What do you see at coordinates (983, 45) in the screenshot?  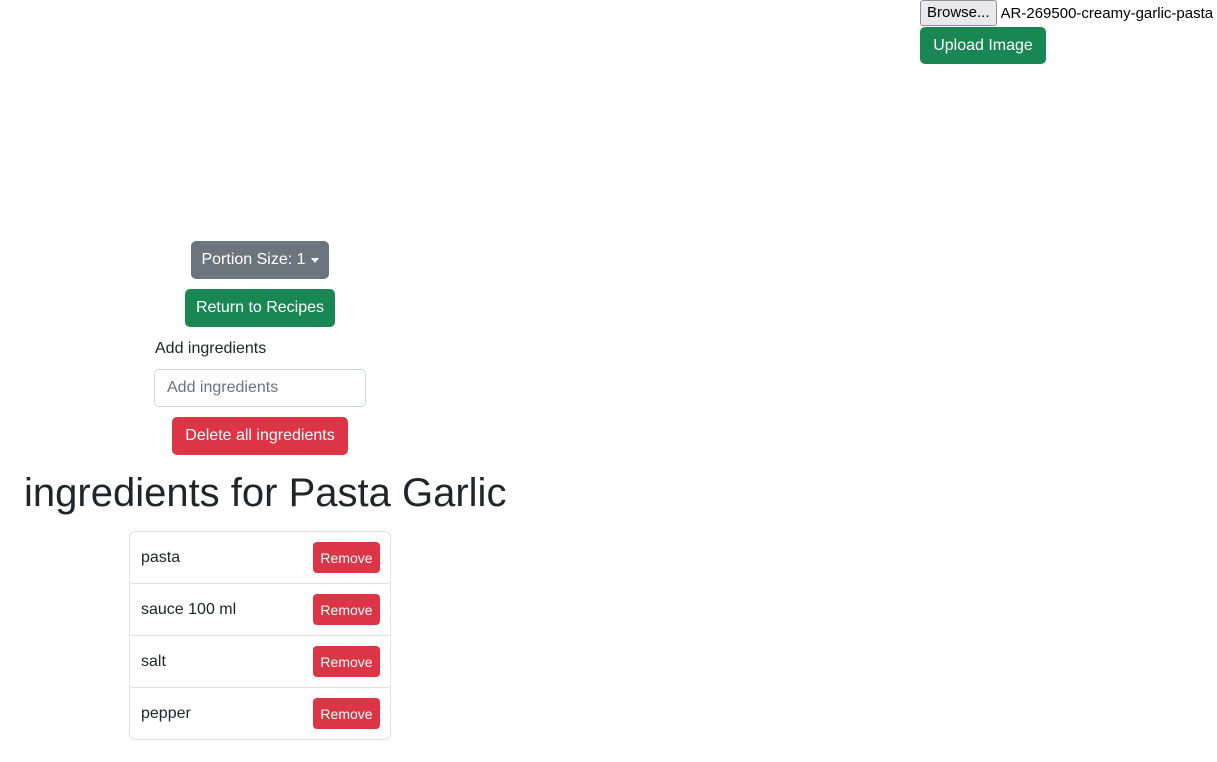 I see `upload-image-button: Upload Image` at bounding box center [983, 45].